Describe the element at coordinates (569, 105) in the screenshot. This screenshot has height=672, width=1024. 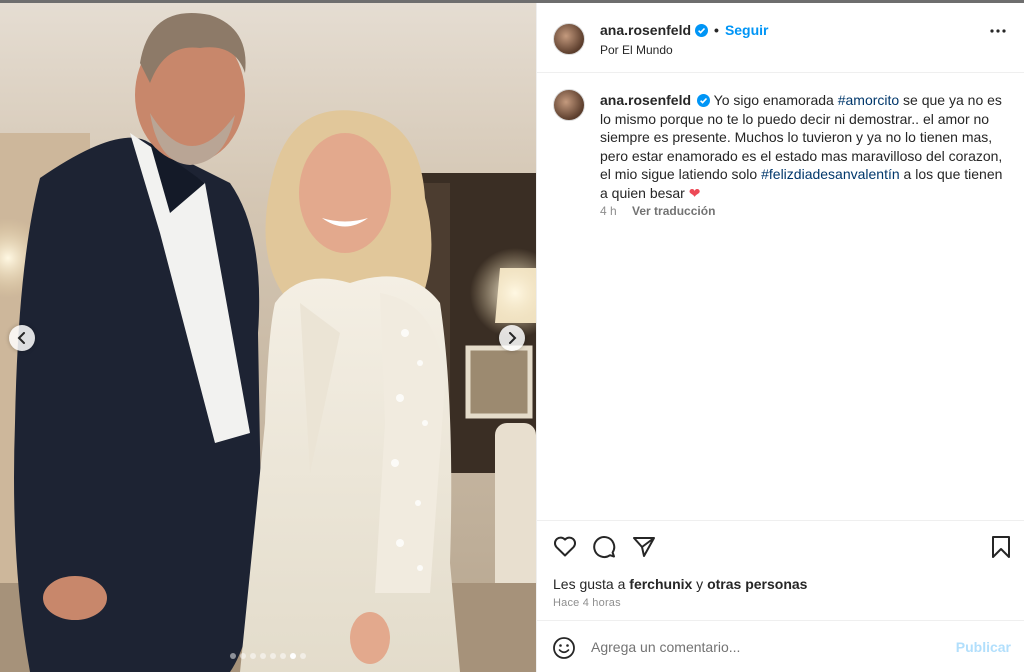
I see `caption-author-avatar` at that location.